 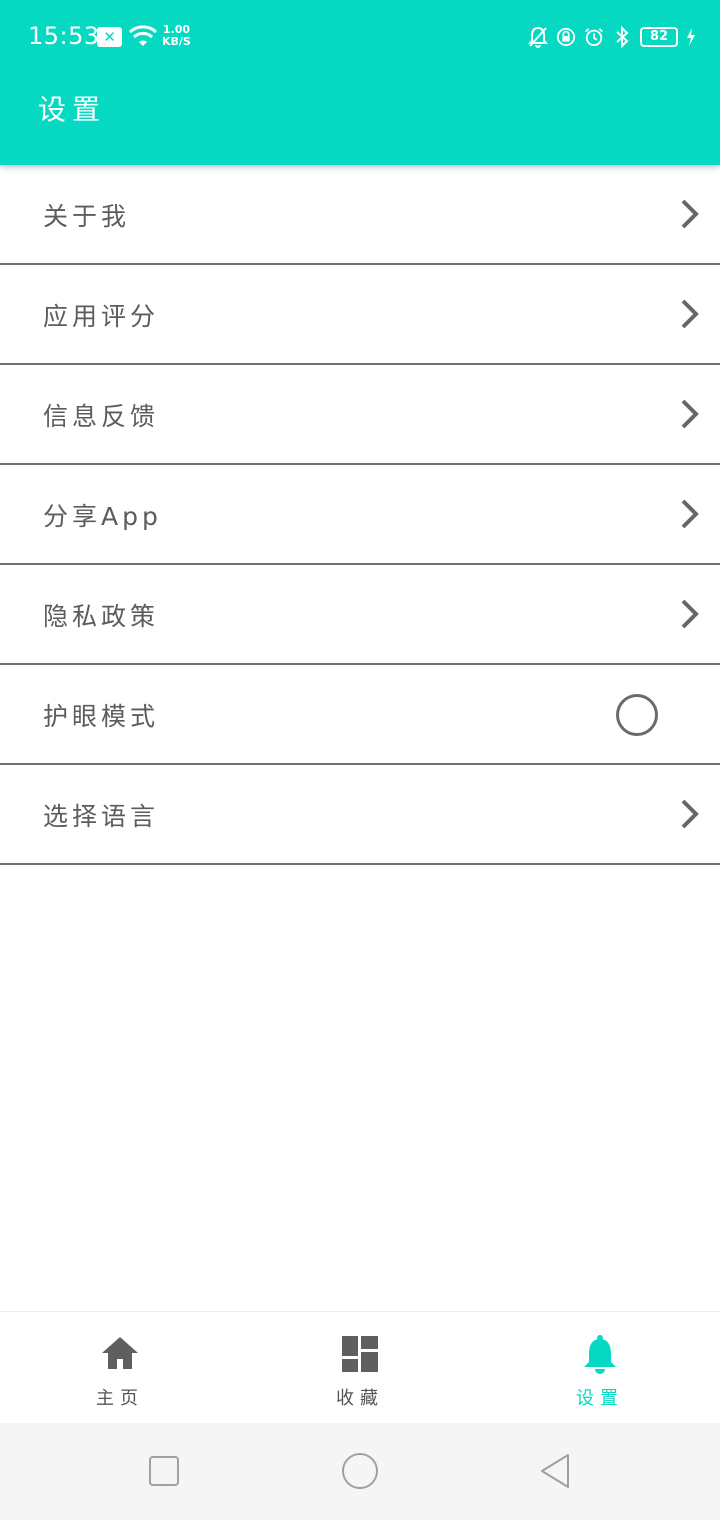 What do you see at coordinates (360, 615) in the screenshot?
I see `settings-row-privacy-policy: 隐私政策` at bounding box center [360, 615].